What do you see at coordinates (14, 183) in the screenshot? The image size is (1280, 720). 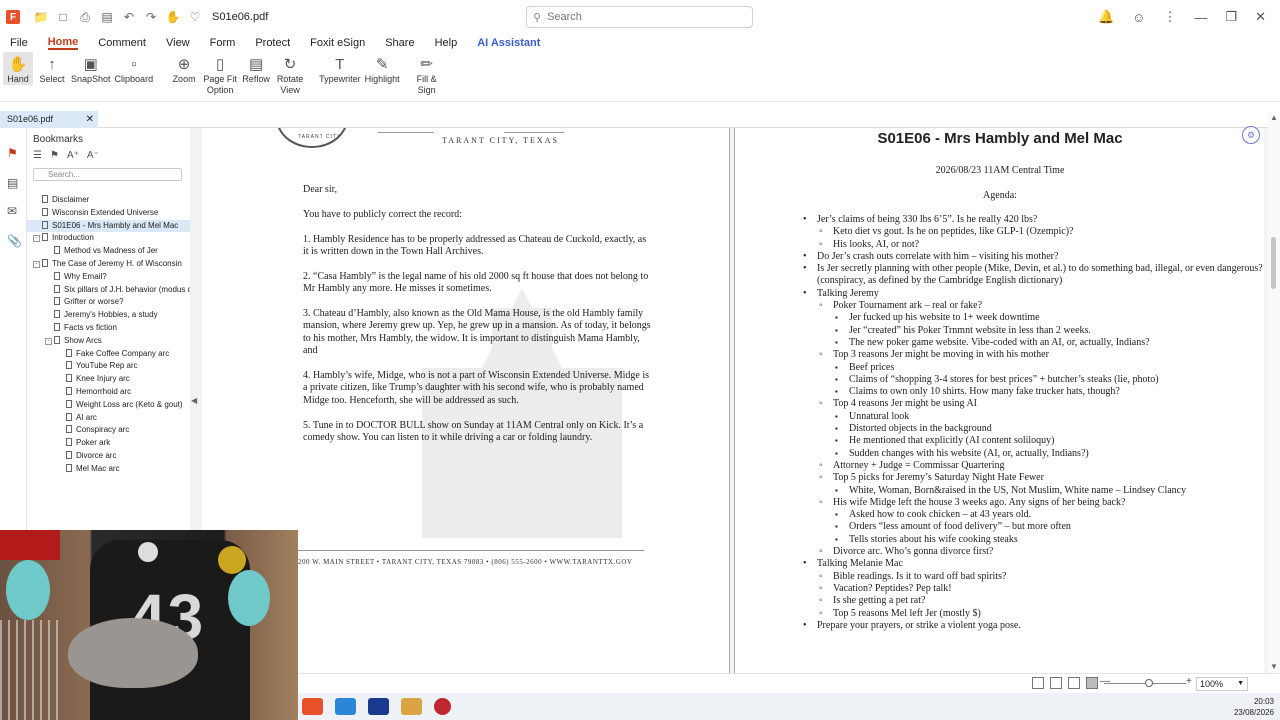 I see `pages-panel-icon: ▤` at bounding box center [14, 183].